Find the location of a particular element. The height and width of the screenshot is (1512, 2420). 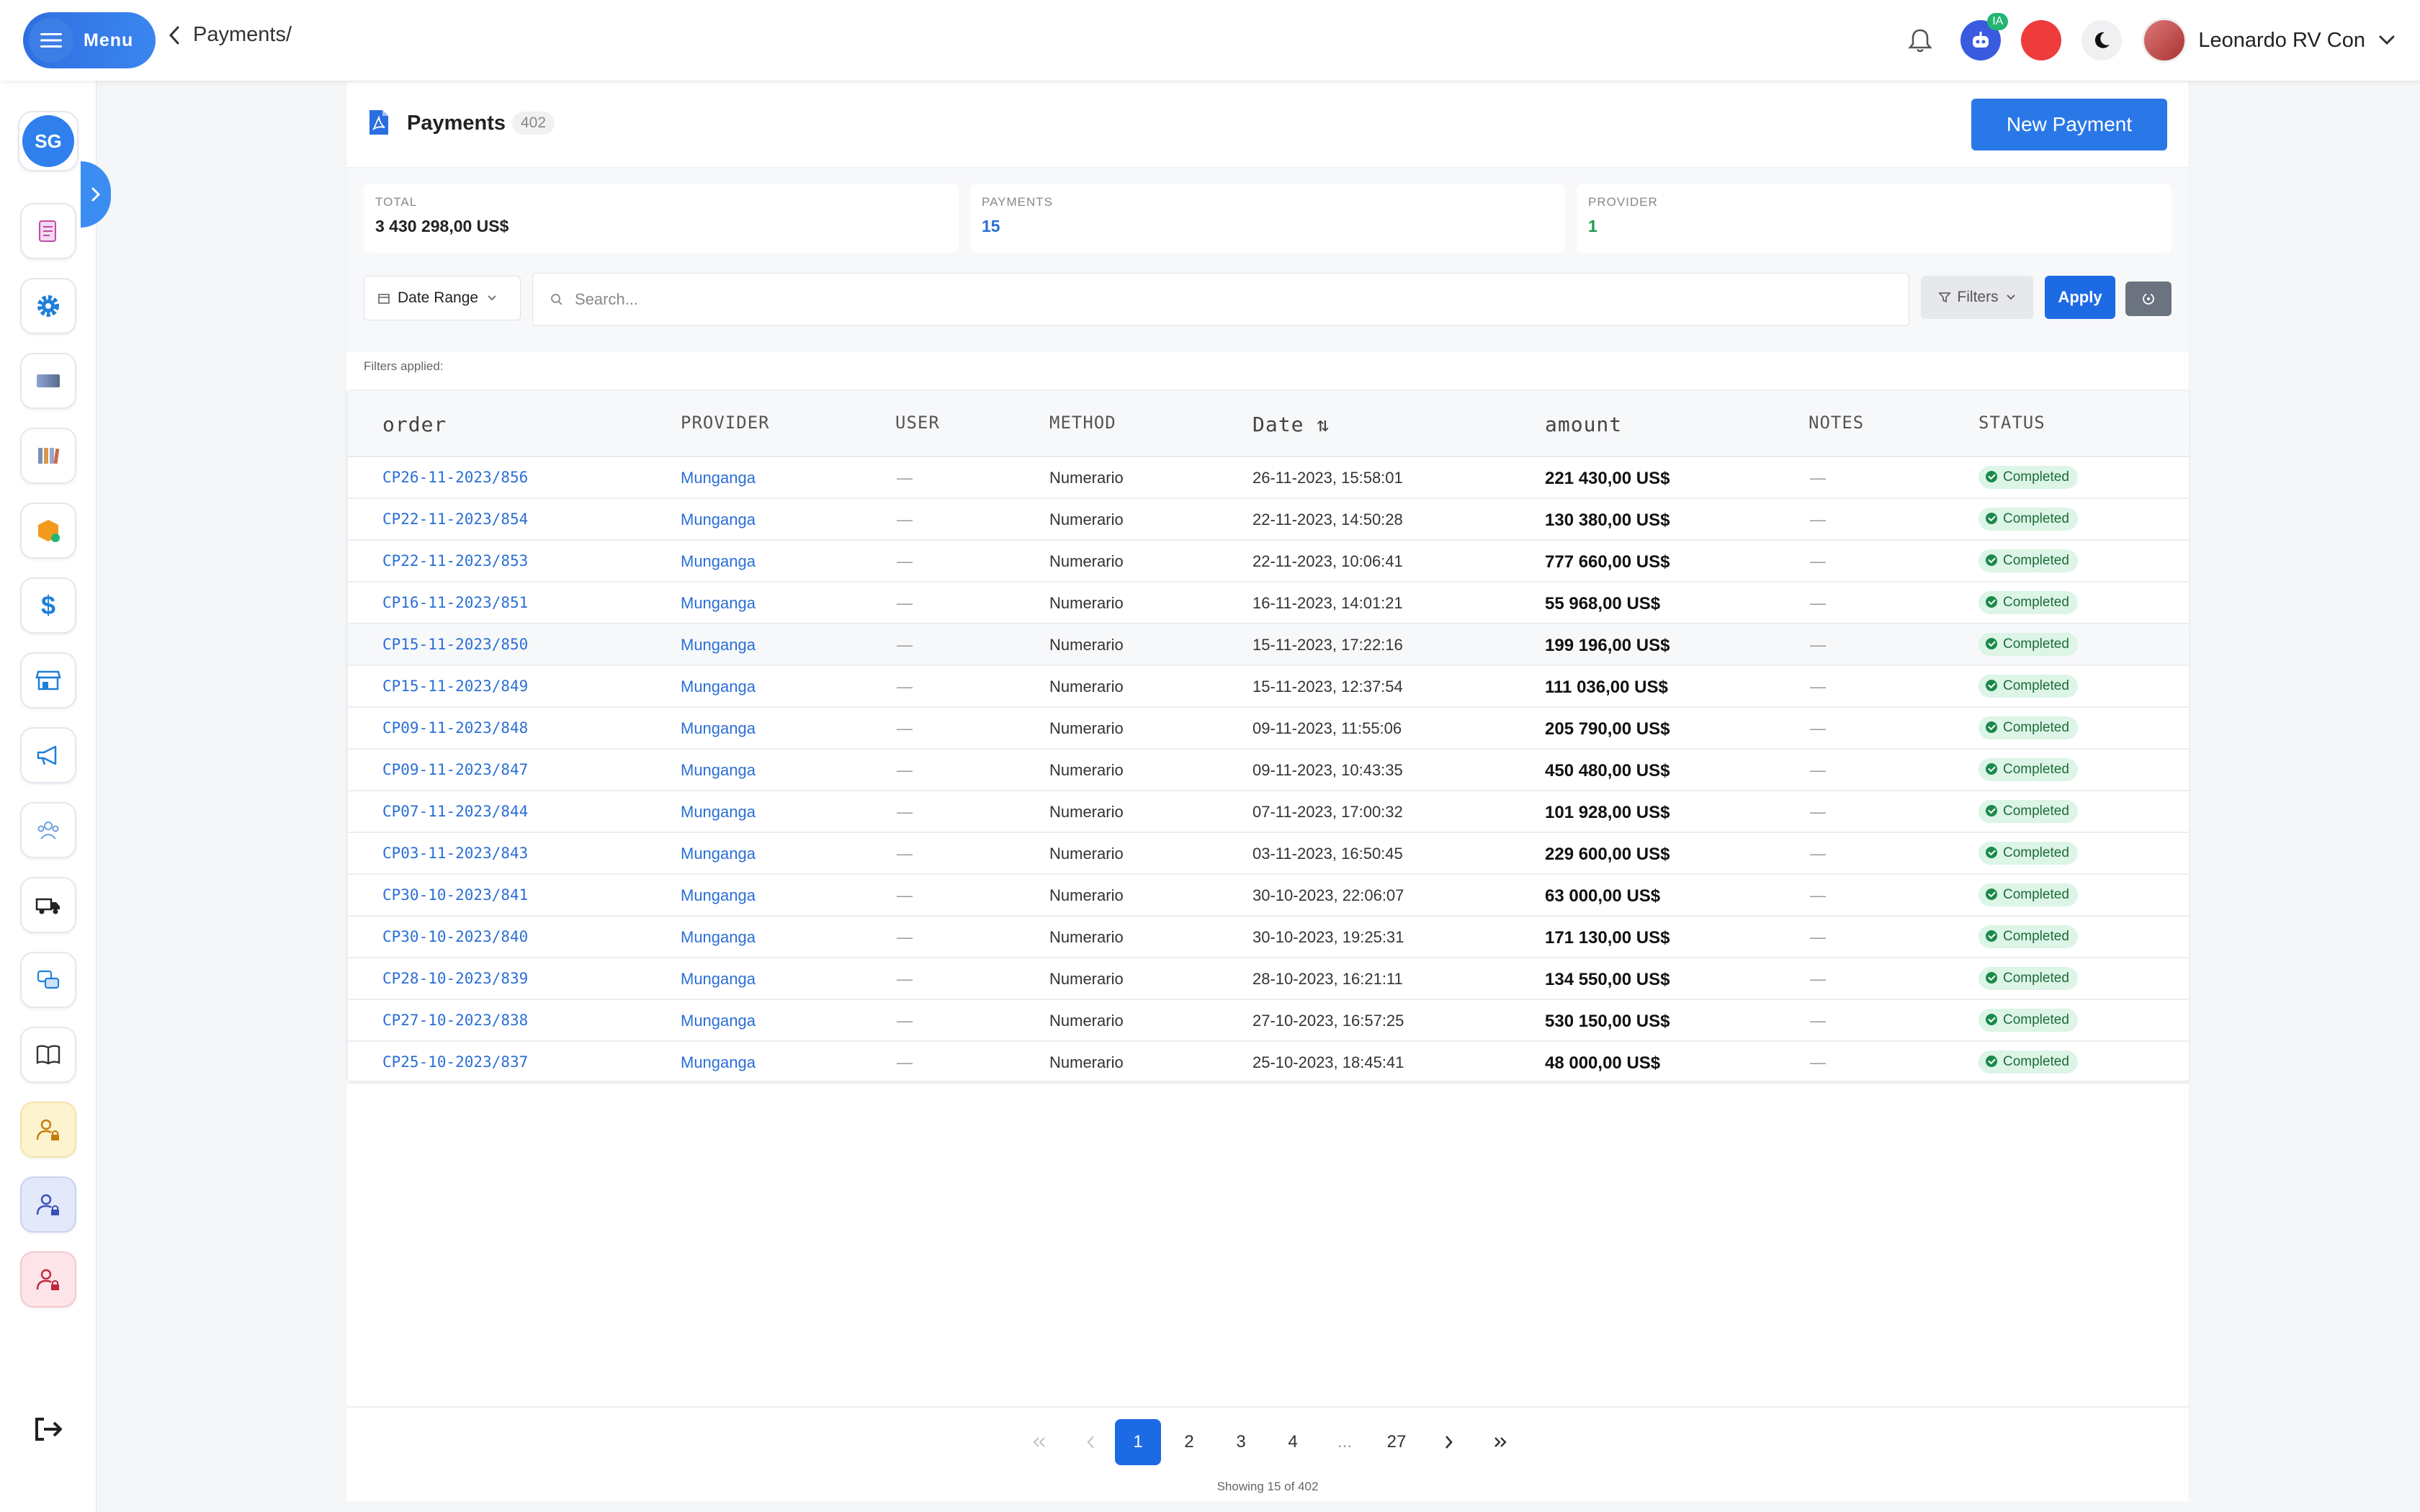

column-header-date: Date ⇅ is located at coordinates (1291, 424).